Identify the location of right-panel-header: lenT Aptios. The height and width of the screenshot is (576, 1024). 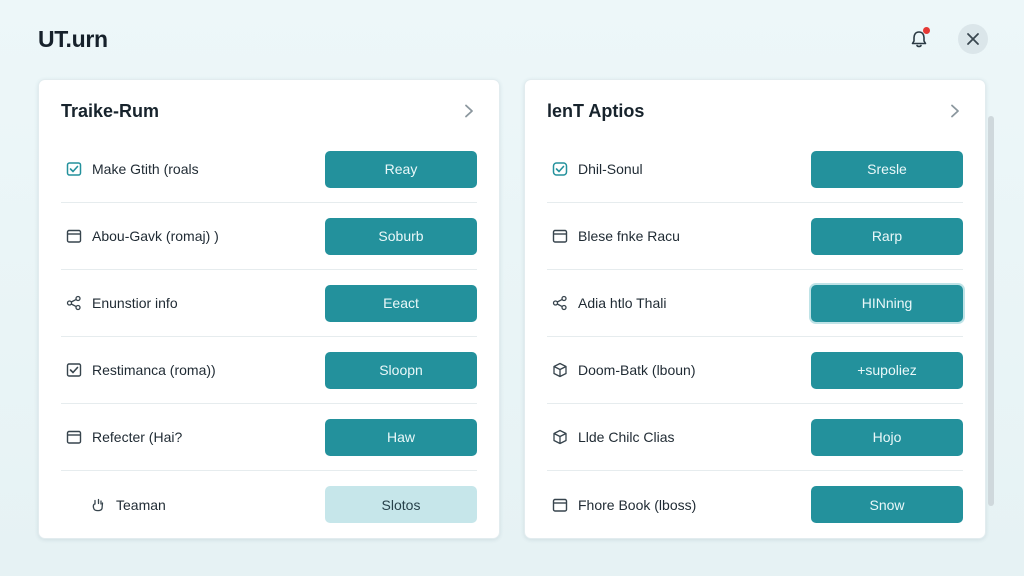
(755, 111).